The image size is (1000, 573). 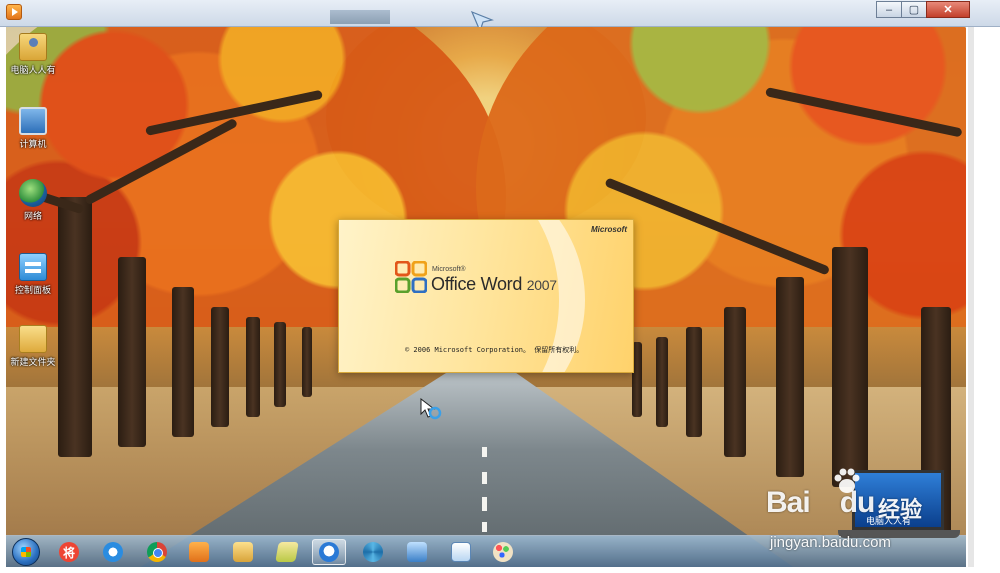 I want to click on baidu-paw-icon, so click(x=847, y=480).